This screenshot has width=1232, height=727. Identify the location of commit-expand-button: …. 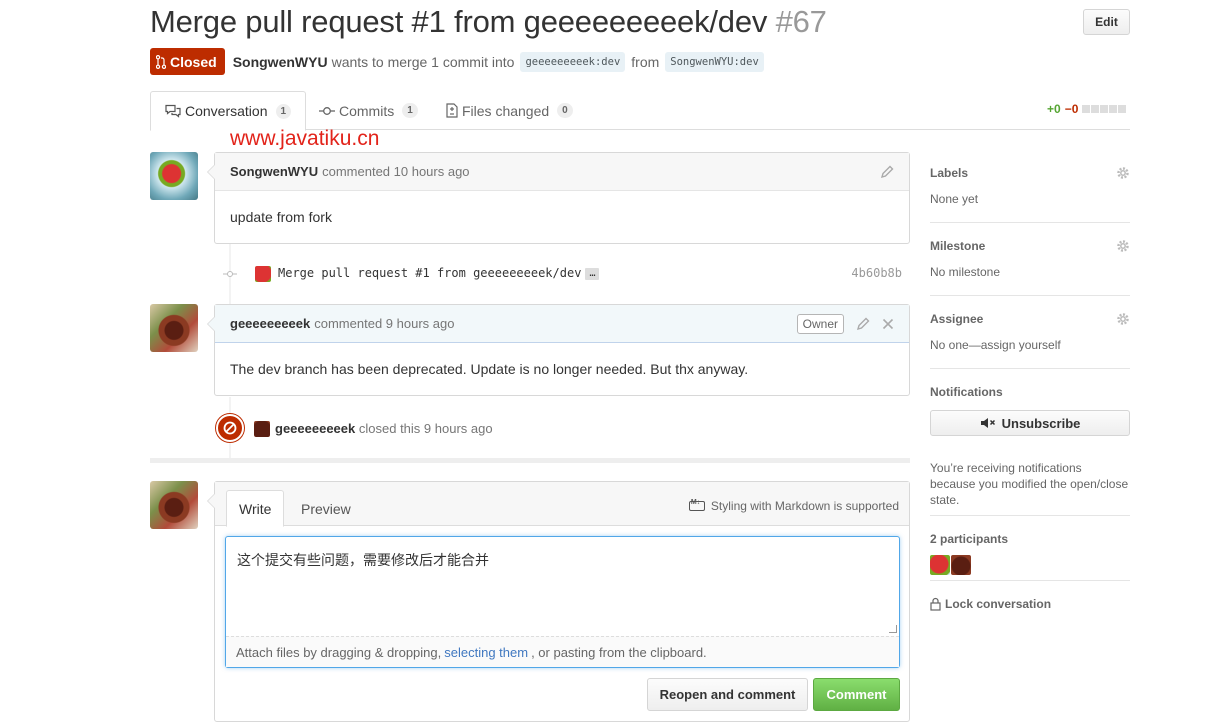
(592, 273).